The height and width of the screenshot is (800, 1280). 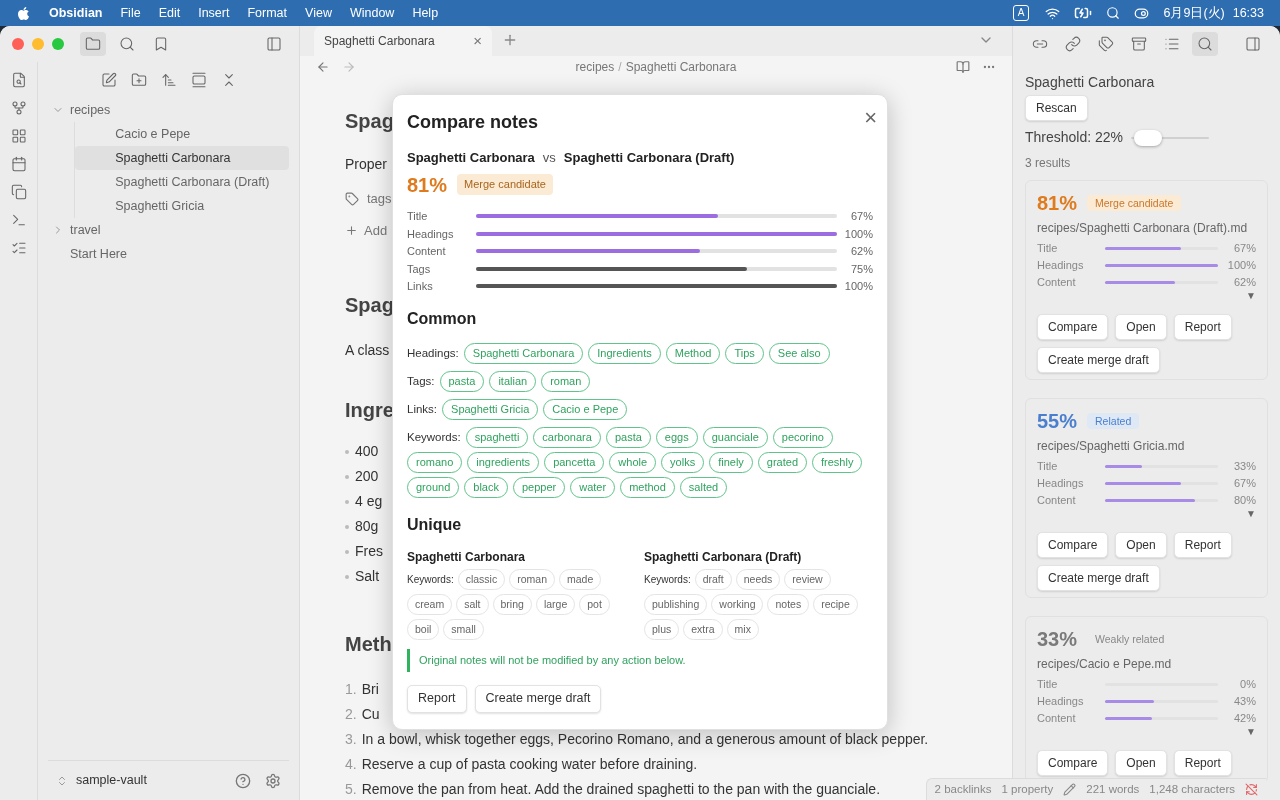 I want to click on property-count: 1 property, so click(x=1027, y=789).